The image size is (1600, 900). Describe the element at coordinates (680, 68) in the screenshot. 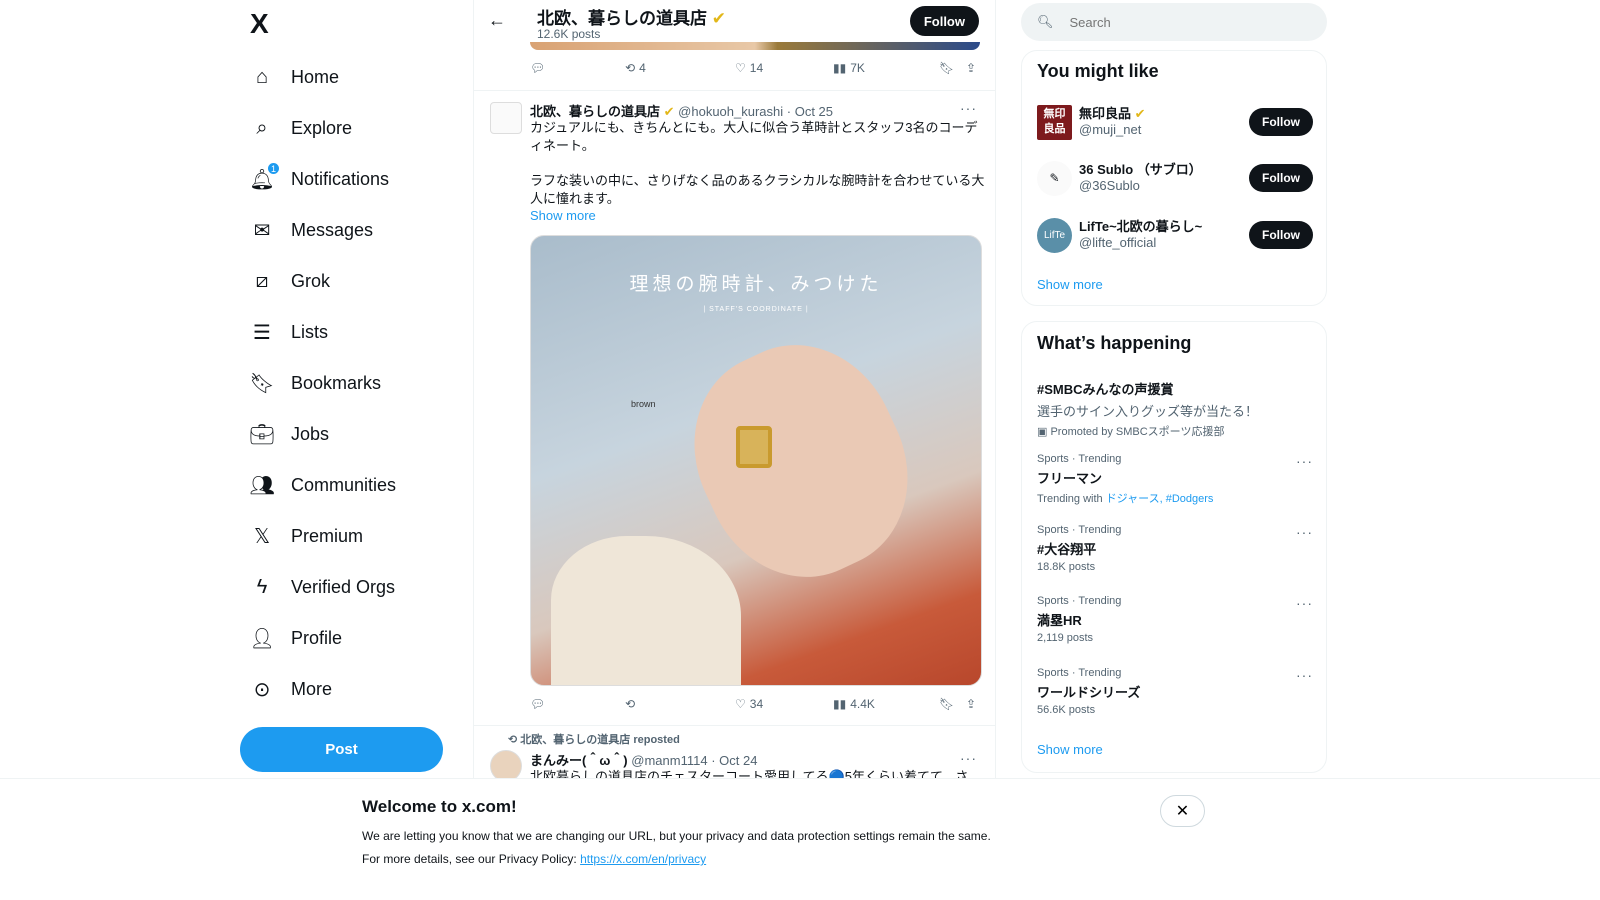

I see `retweet-button: ⟲ 4` at that location.